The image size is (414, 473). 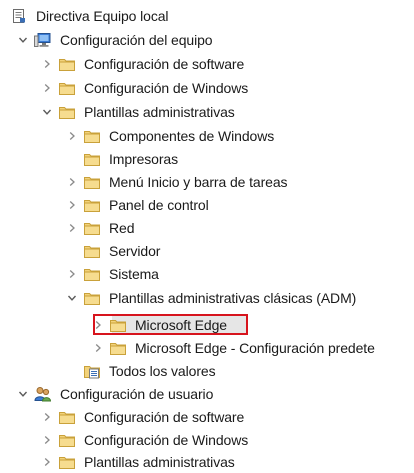 I want to click on tree-node-all-settings: Todos los valores, so click(x=207, y=370).